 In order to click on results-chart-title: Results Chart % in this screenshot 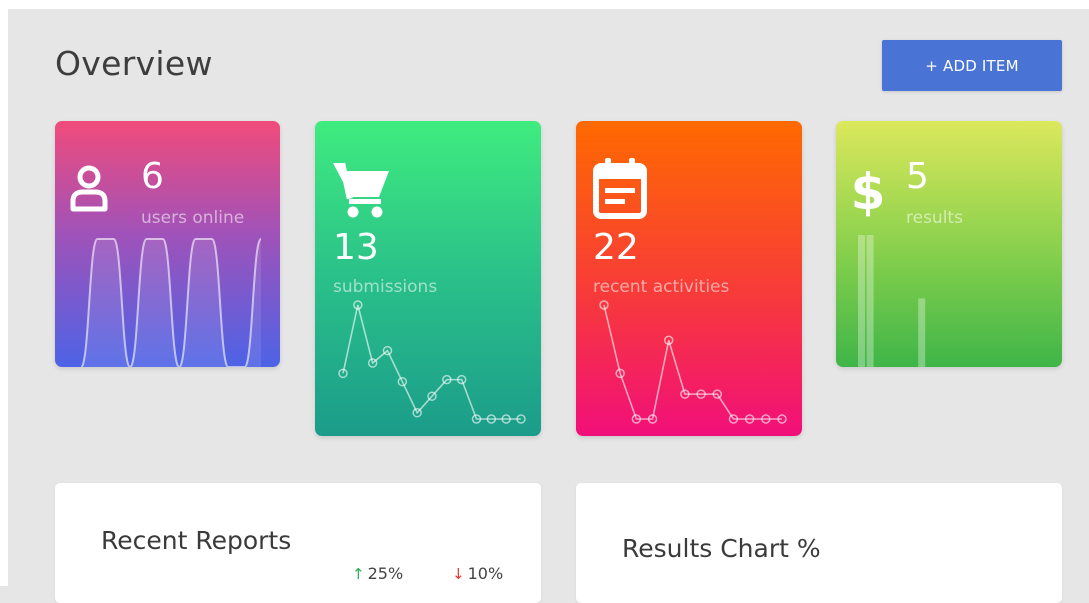, I will do `click(721, 548)`.